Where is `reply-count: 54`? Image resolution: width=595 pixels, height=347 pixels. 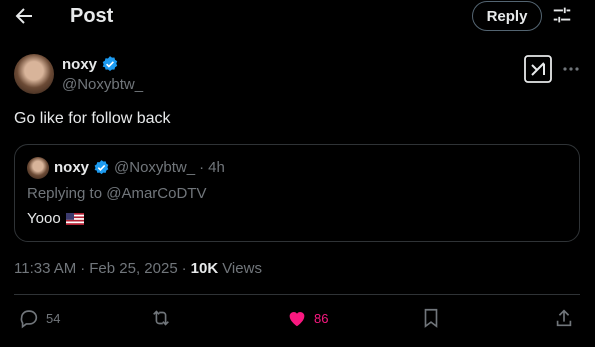
reply-count: 54 is located at coordinates (53, 318).